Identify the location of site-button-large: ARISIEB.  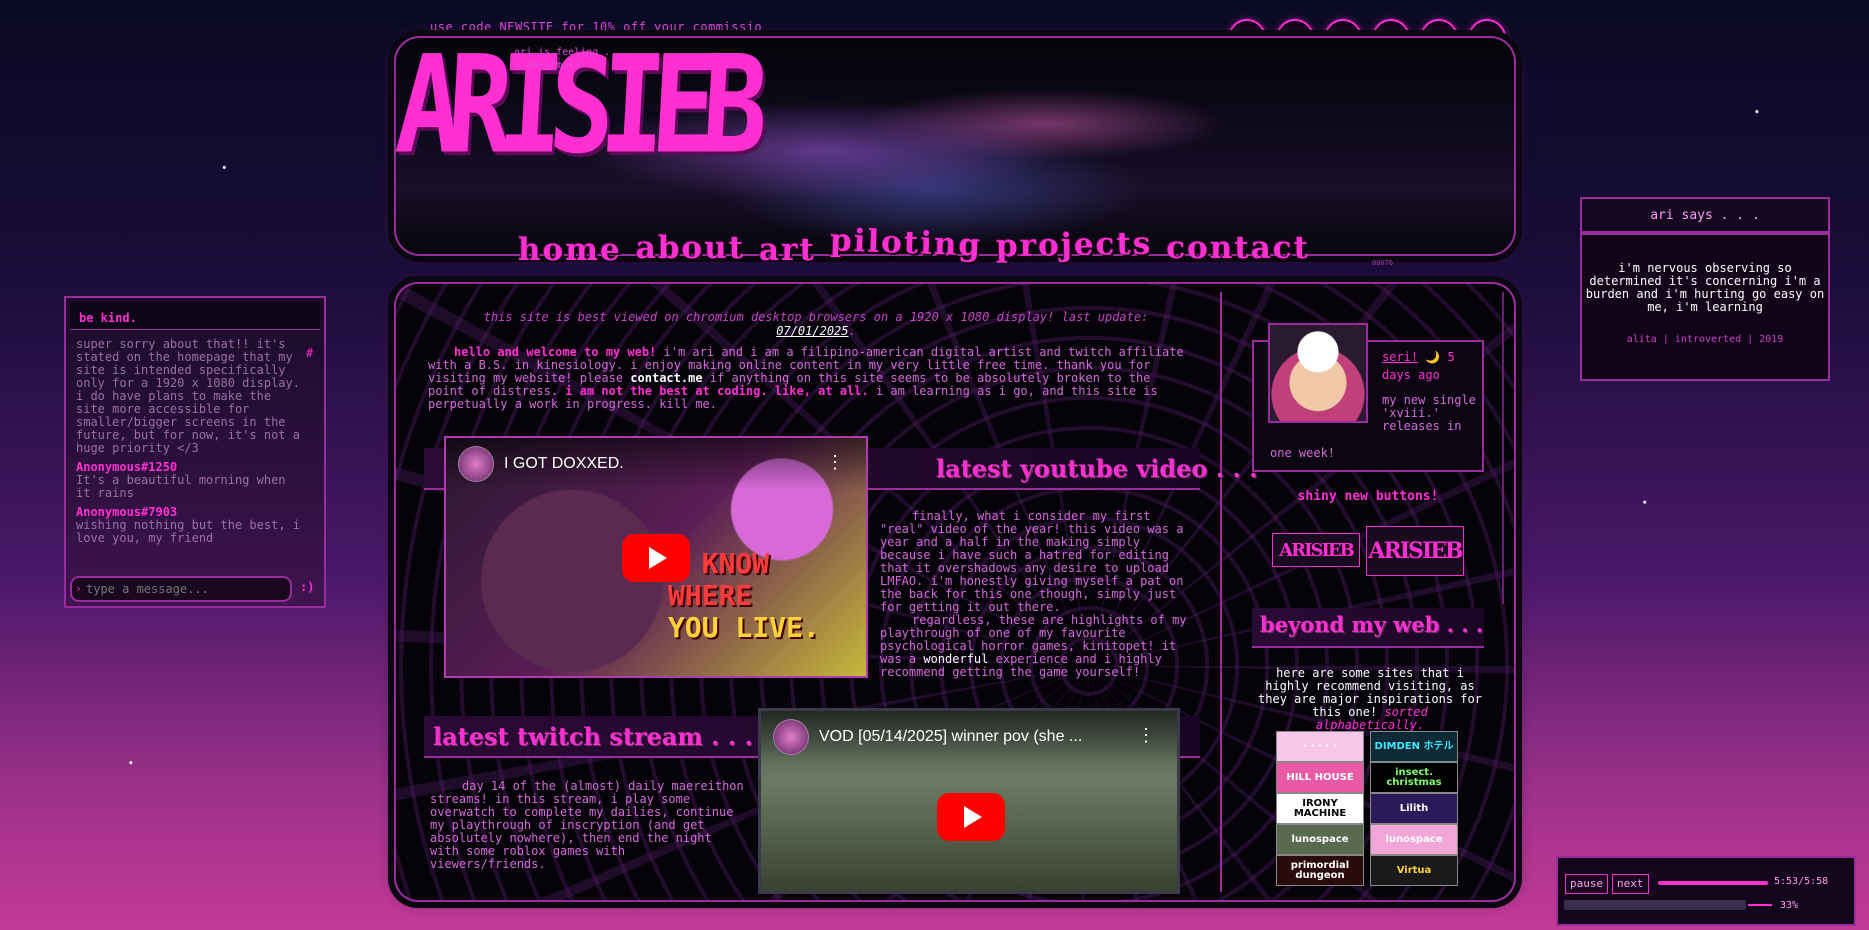
(1415, 551).